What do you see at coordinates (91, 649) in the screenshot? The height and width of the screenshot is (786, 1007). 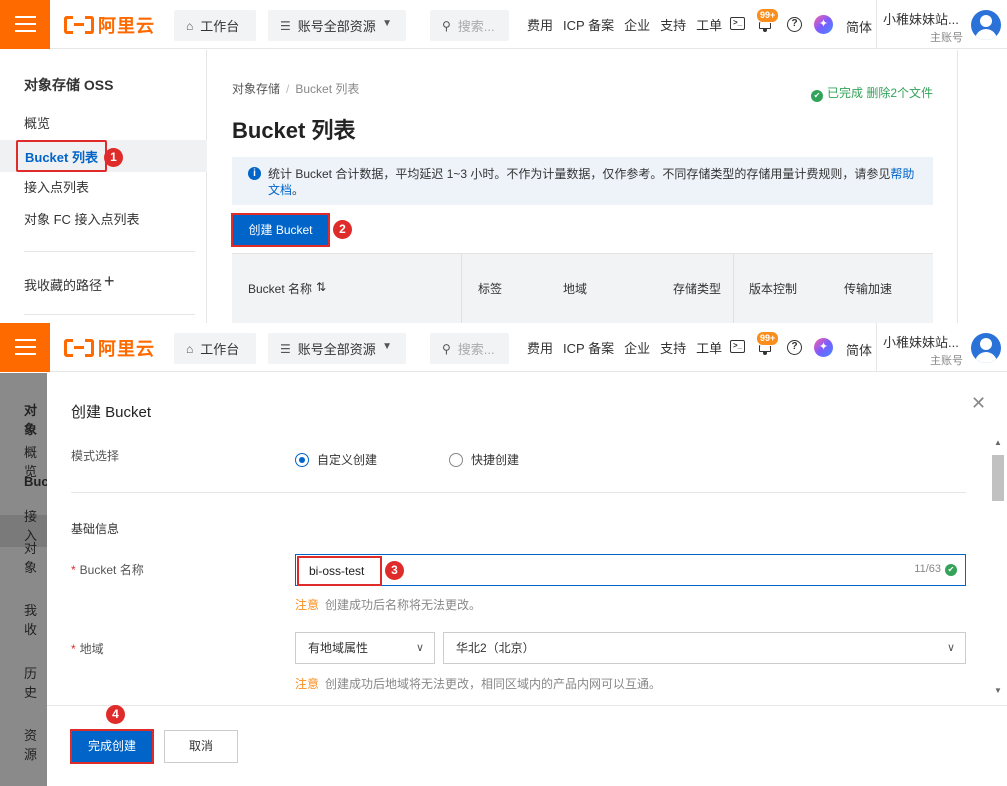 I see `region-label-text: 地域` at bounding box center [91, 649].